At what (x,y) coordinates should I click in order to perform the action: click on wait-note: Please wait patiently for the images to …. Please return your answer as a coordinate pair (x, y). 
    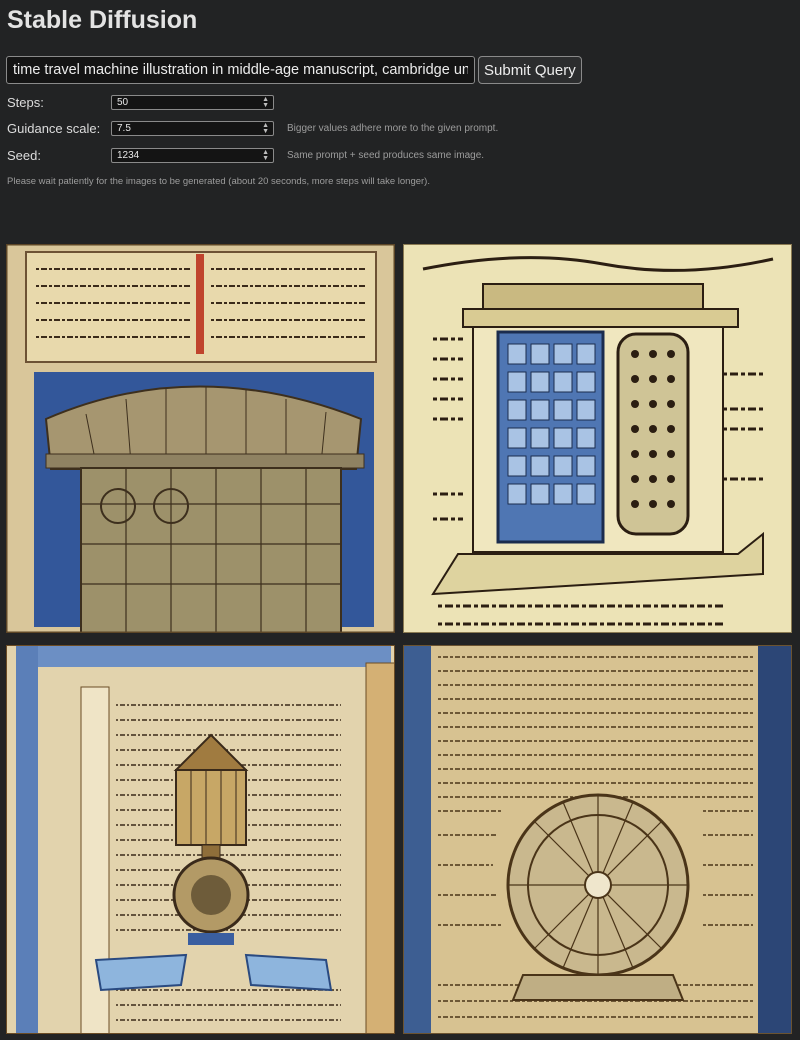
    Looking at the image, I should click on (218, 181).